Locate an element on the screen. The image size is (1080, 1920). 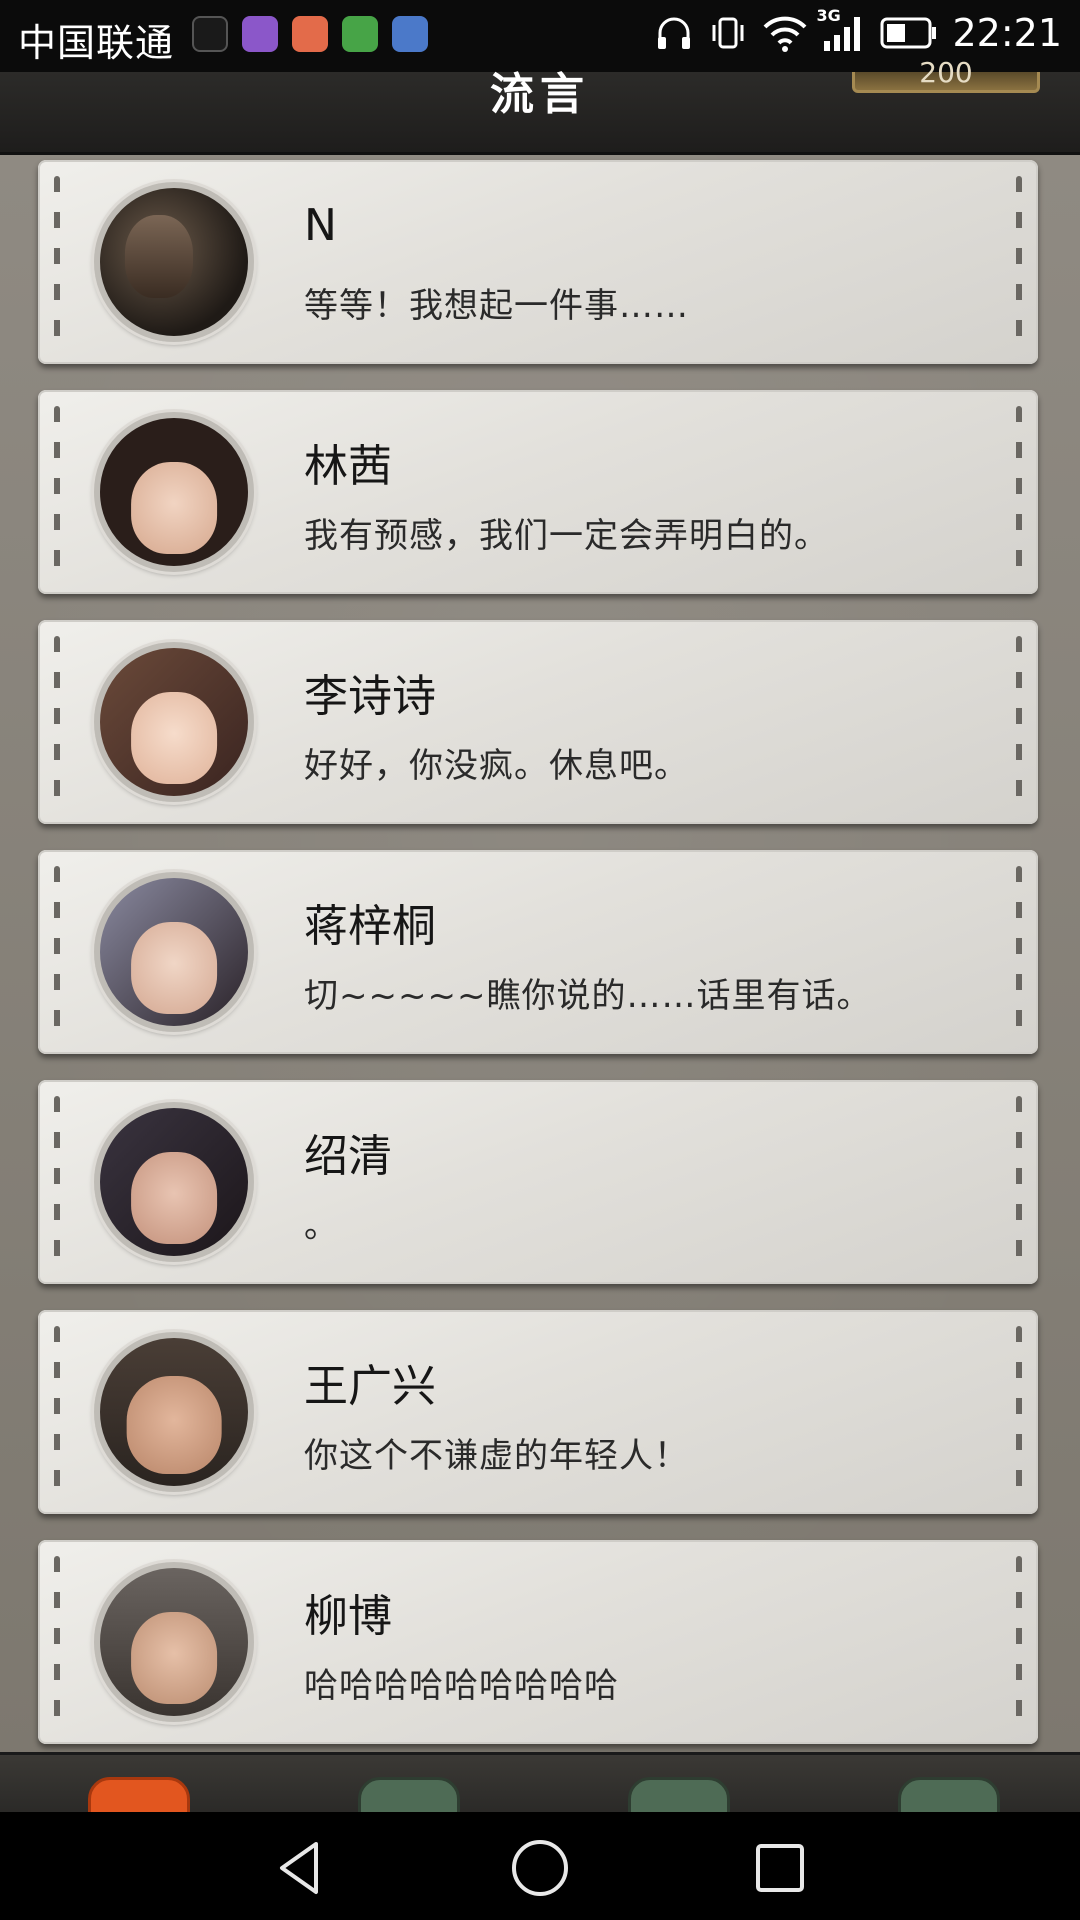
wifi-icon is located at coordinates (785, 33).